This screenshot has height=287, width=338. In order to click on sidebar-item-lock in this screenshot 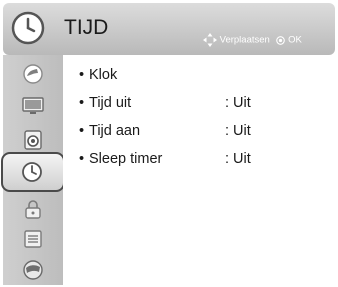, I will do `click(33, 209)`.